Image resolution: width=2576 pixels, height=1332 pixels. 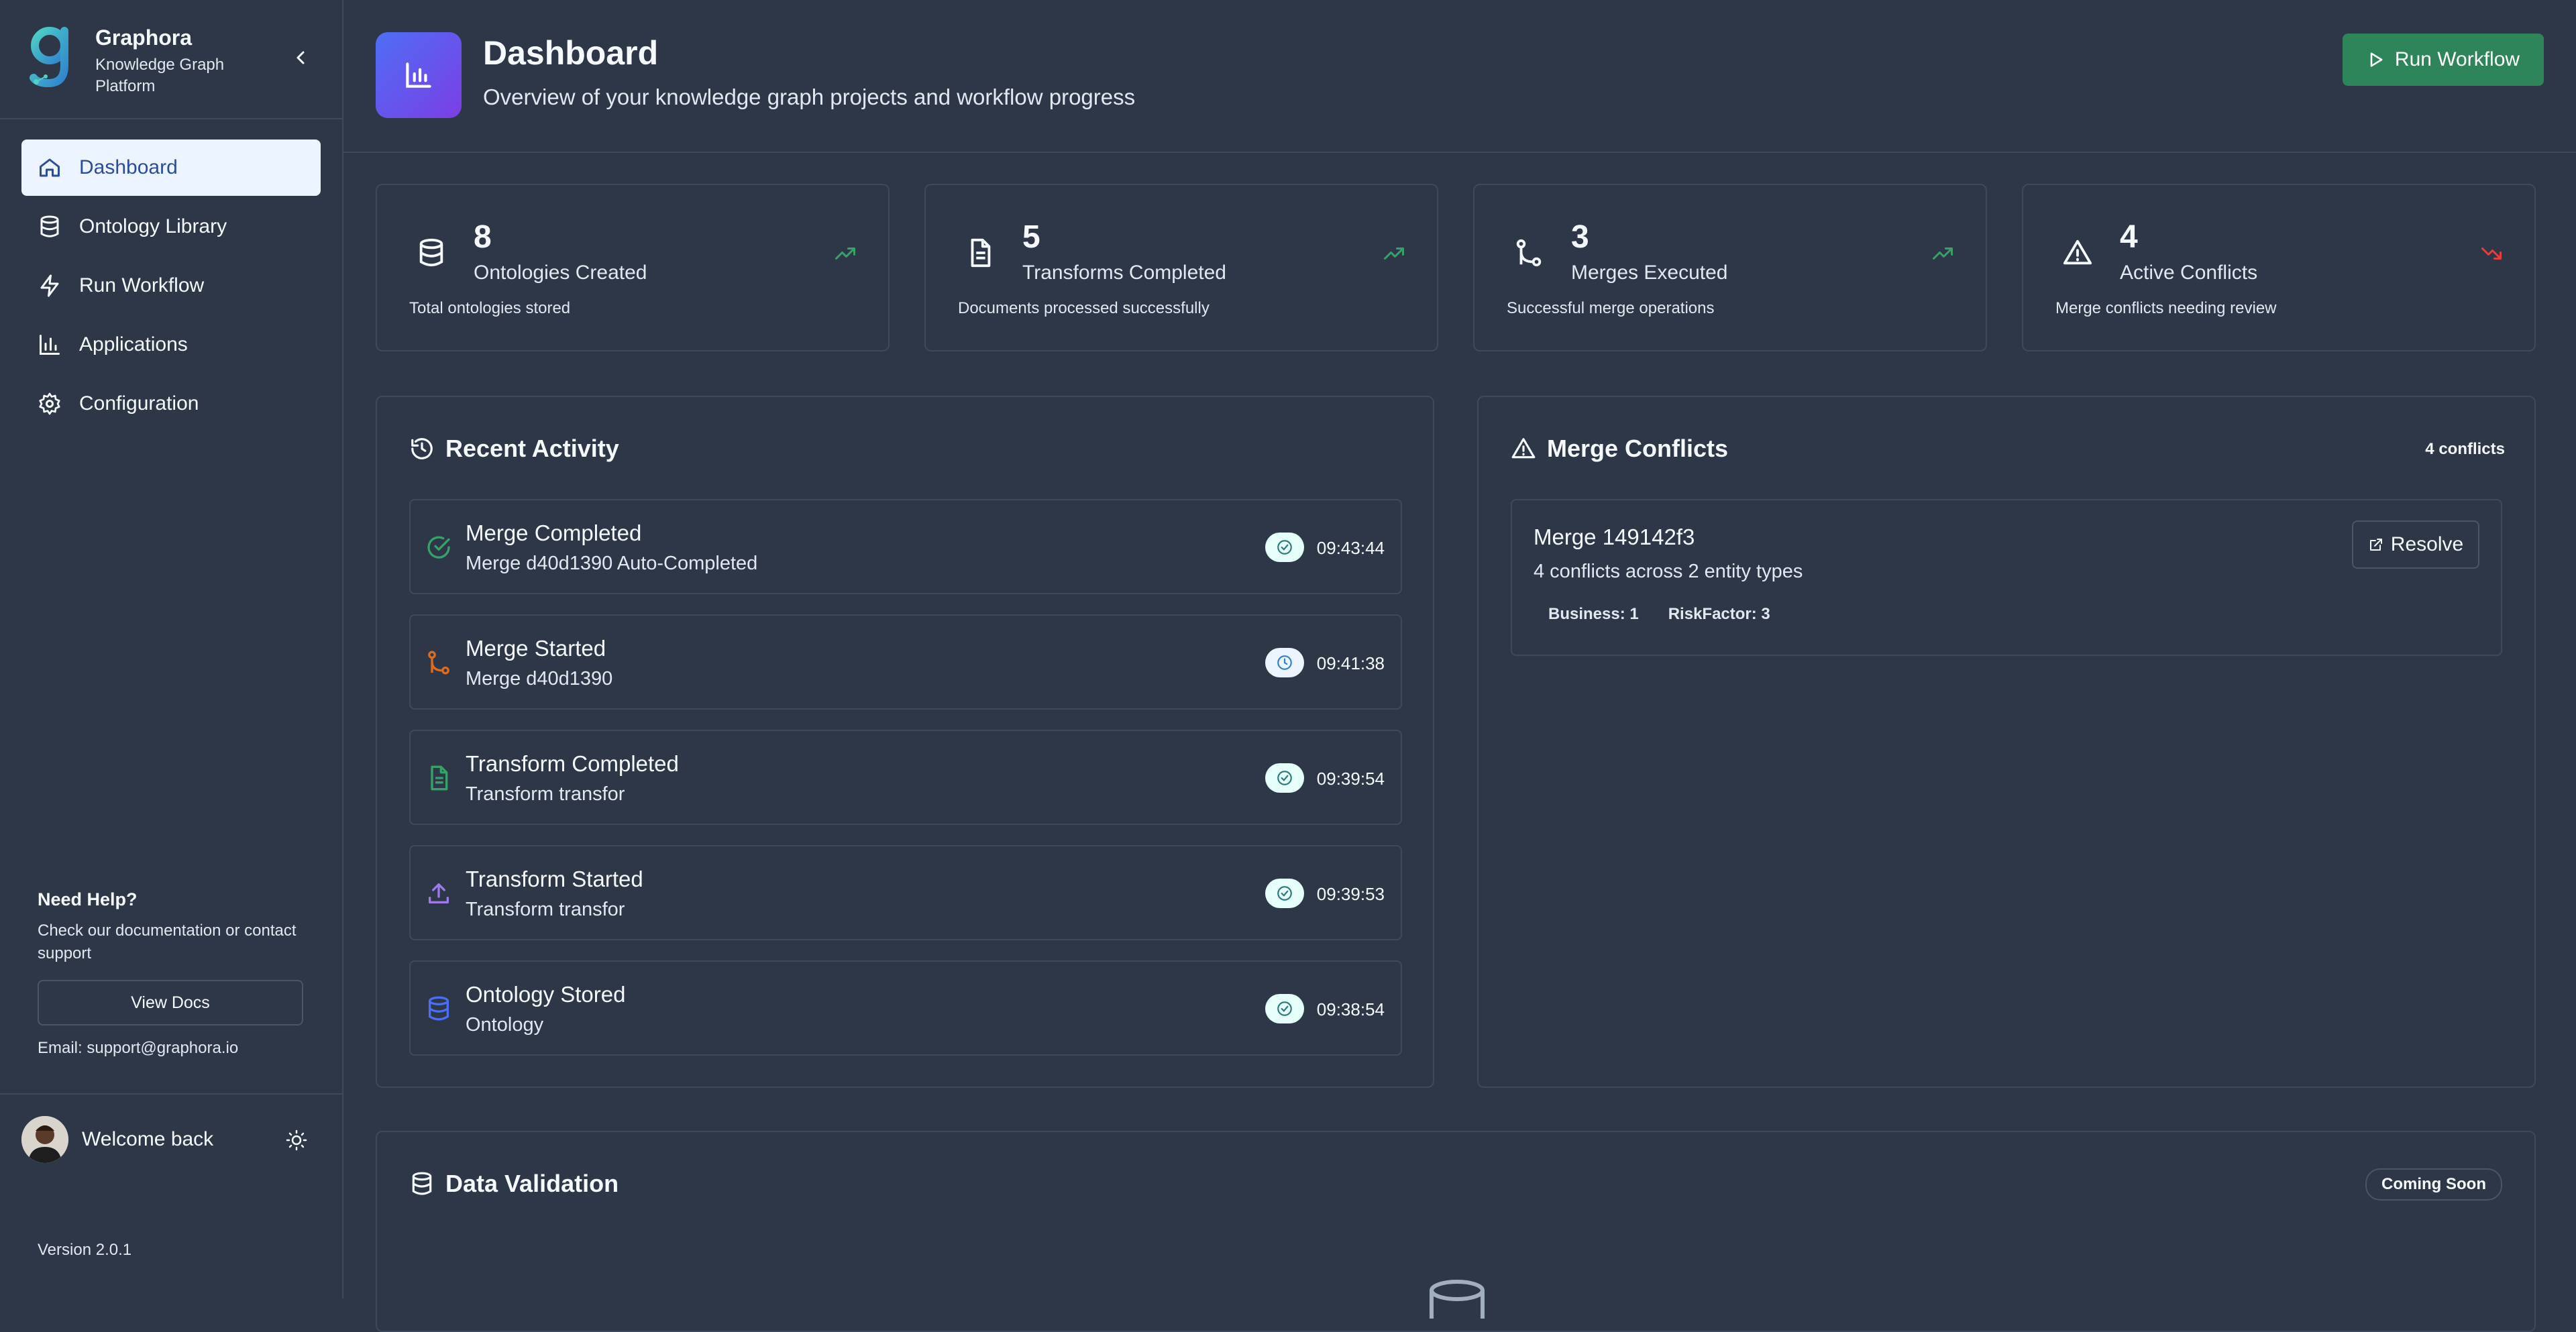 What do you see at coordinates (1456, 1231) in the screenshot?
I see `data-validation-panel: Data Validation Coming Soon` at bounding box center [1456, 1231].